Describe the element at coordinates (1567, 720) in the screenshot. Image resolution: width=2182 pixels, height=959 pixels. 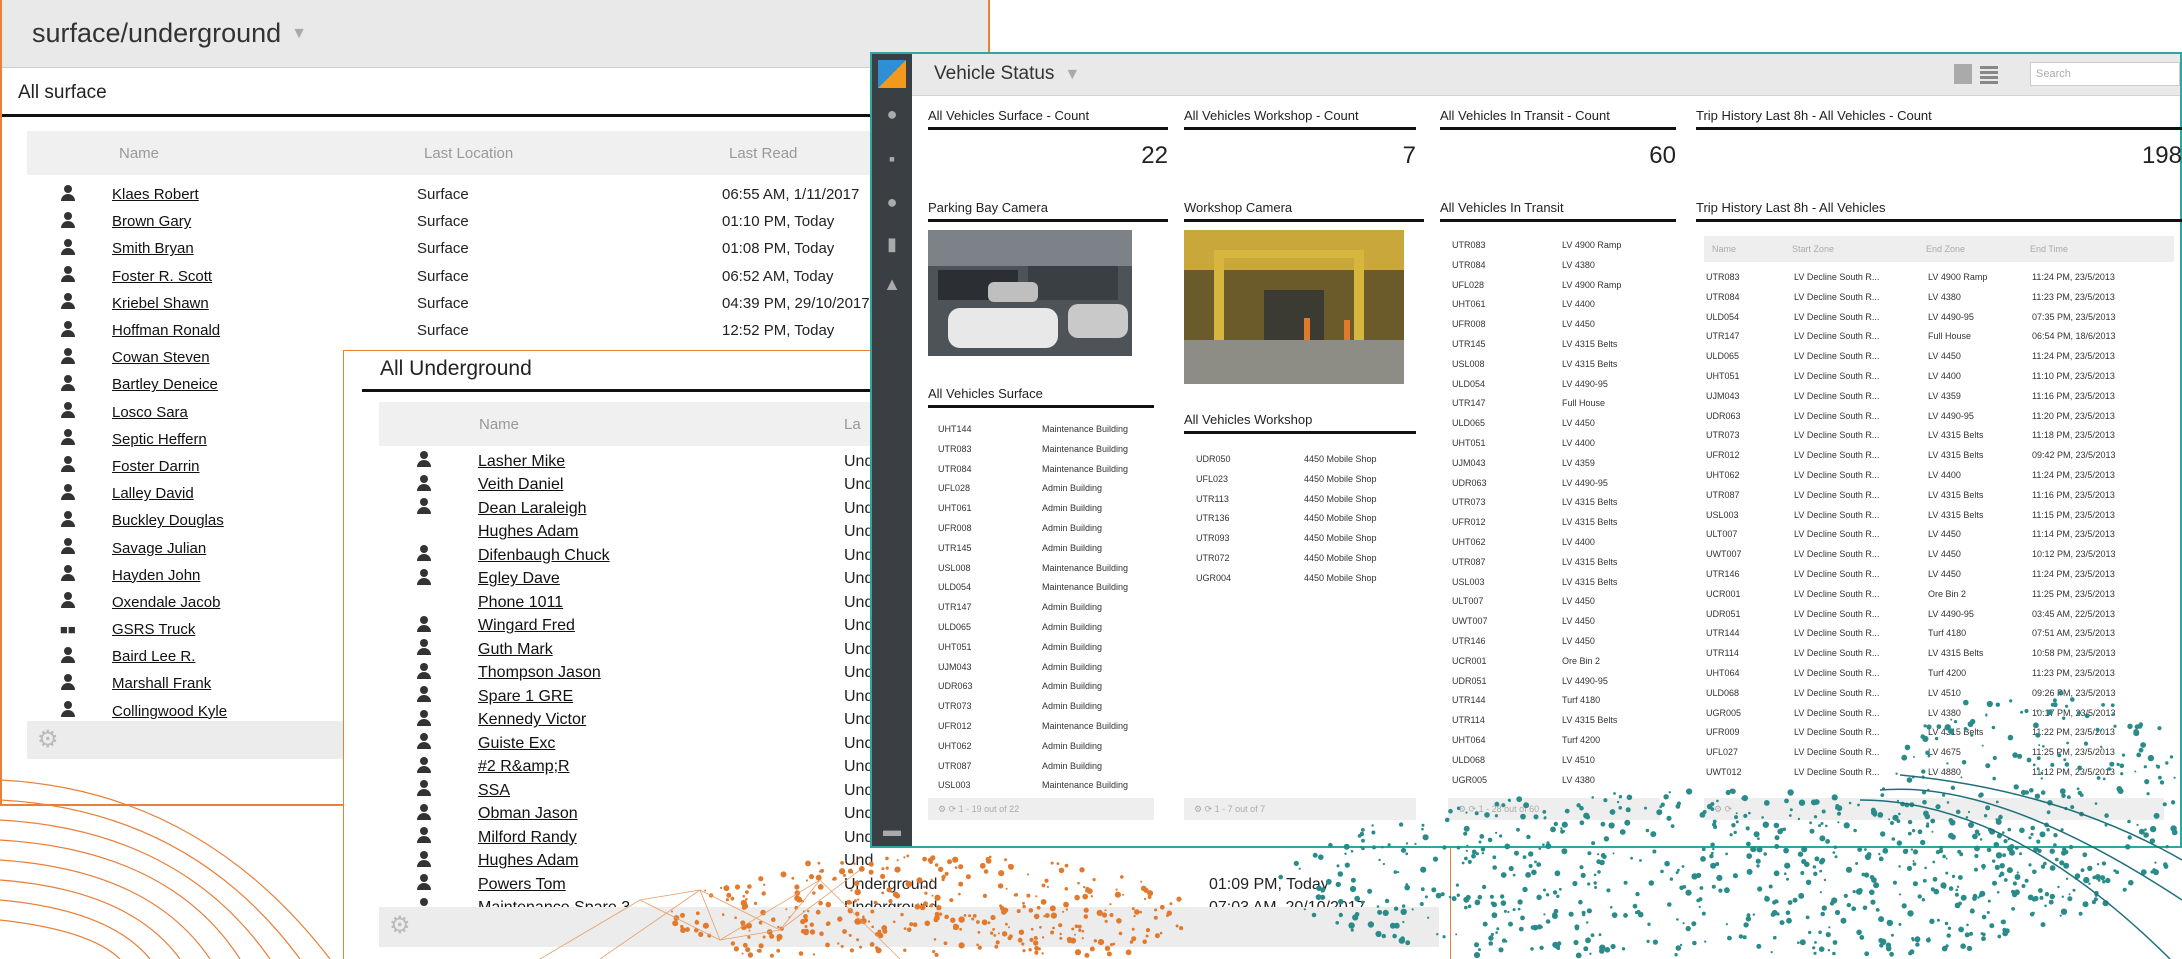
I see `list-item: UTR114 LV 4315 Belts` at that location.